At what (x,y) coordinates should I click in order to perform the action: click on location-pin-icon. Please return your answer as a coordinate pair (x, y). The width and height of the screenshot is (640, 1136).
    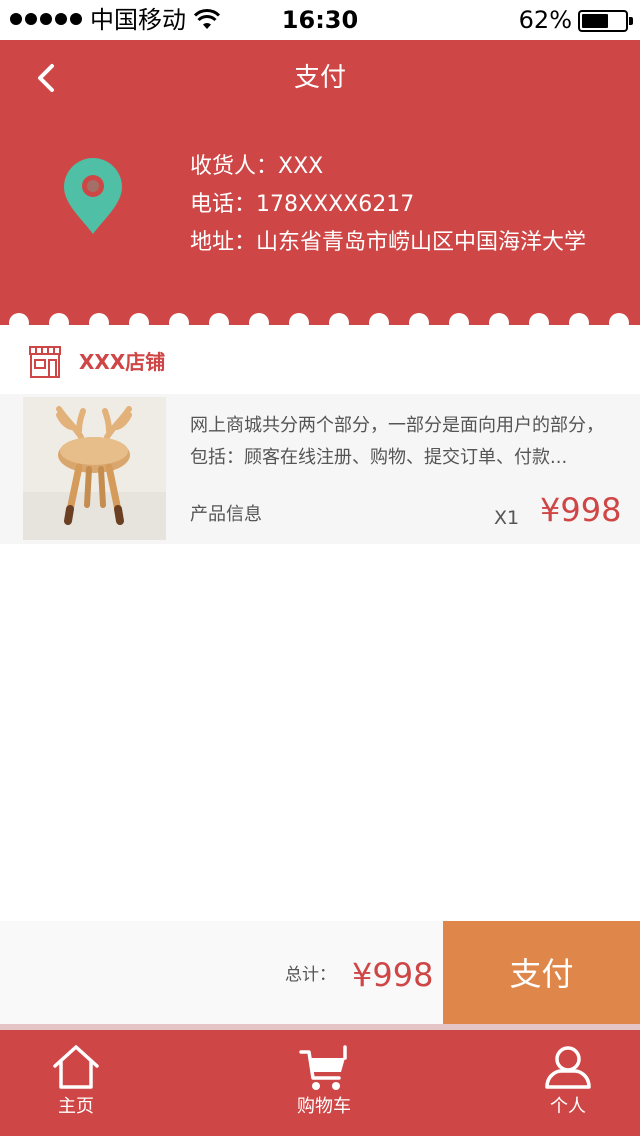
    Looking at the image, I should click on (93, 196).